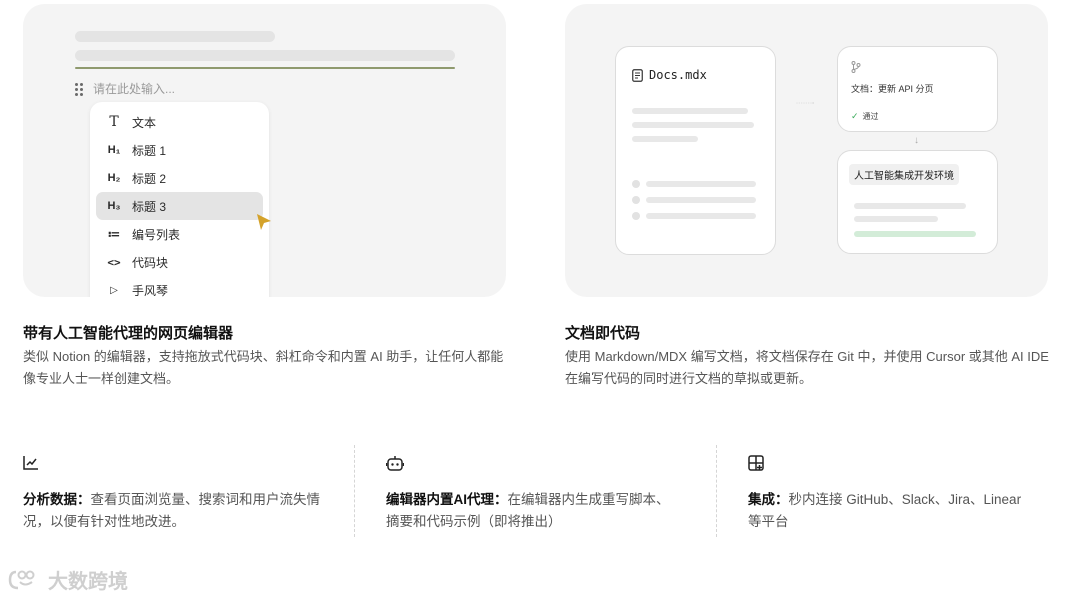 This screenshot has height=599, width=1080. What do you see at coordinates (179, 262) in the screenshot?
I see `menu-item-code-block: <> 代码块` at bounding box center [179, 262].